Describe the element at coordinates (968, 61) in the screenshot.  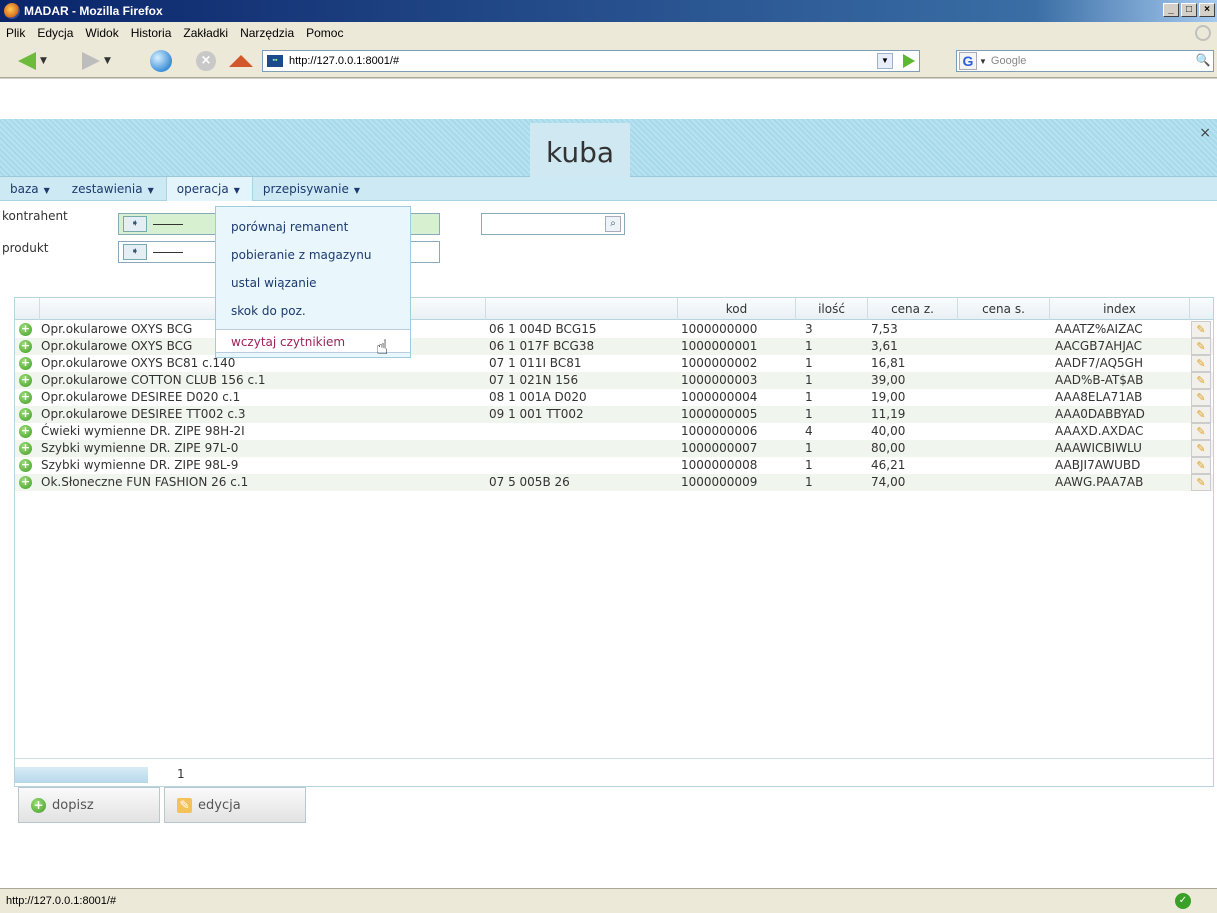
I see `search-engine-icon: G` at that location.